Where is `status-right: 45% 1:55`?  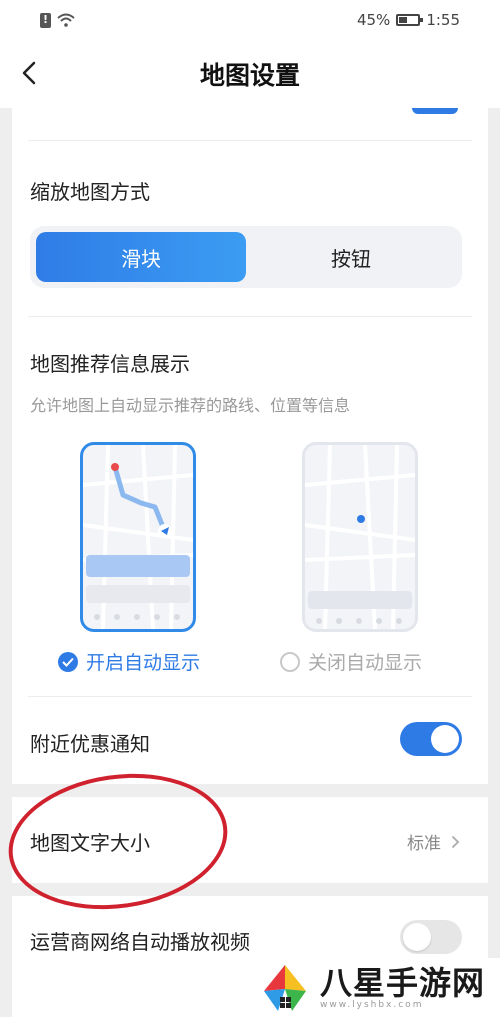 status-right: 45% 1:55 is located at coordinates (408, 20).